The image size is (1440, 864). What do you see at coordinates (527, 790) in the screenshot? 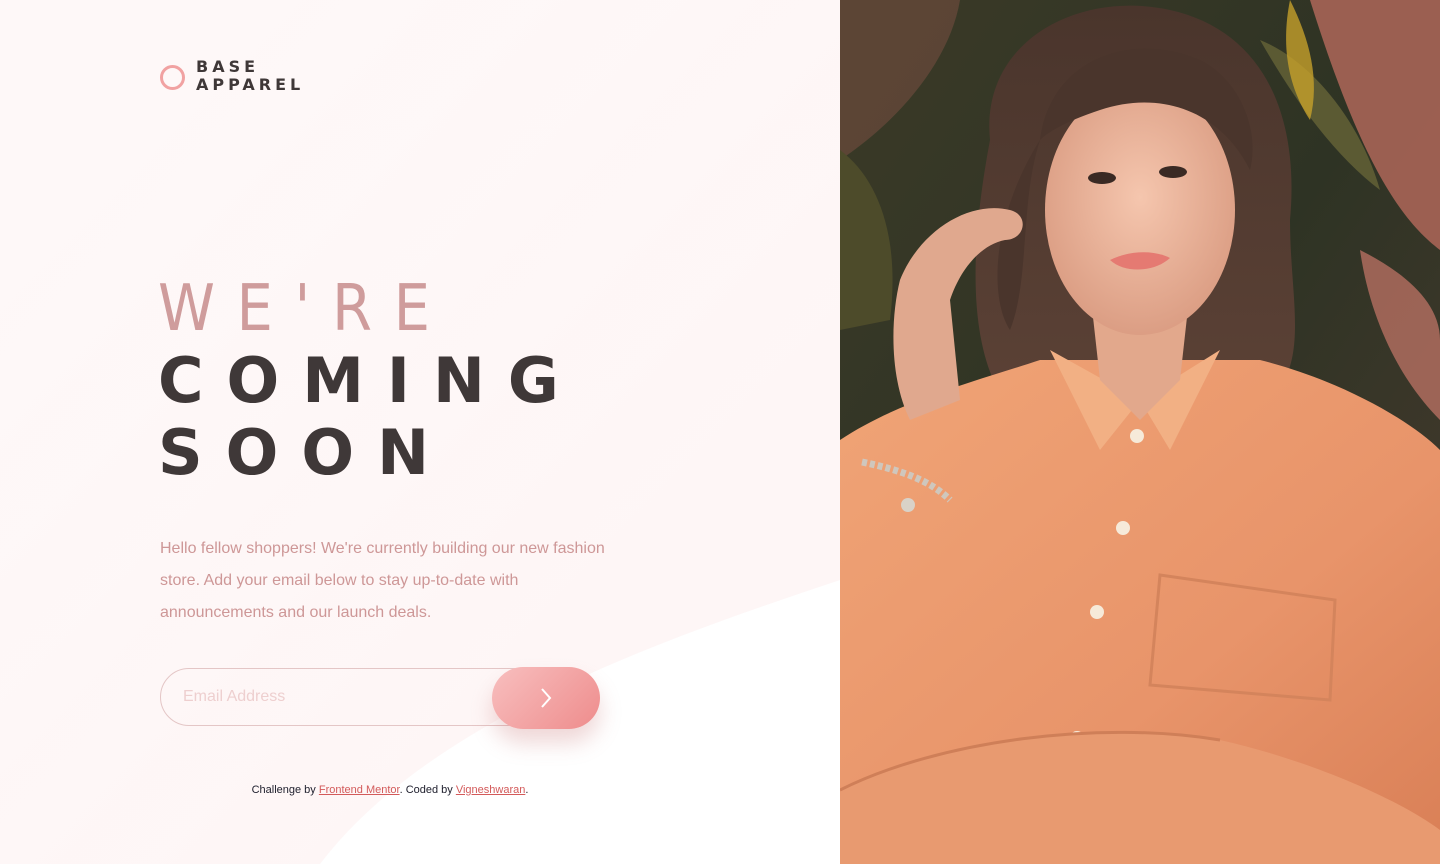
I see `attribution-suffix: .` at bounding box center [527, 790].